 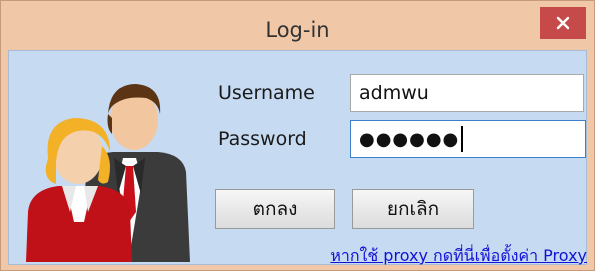 What do you see at coordinates (262, 139) in the screenshot?
I see `password-label: Password` at bounding box center [262, 139].